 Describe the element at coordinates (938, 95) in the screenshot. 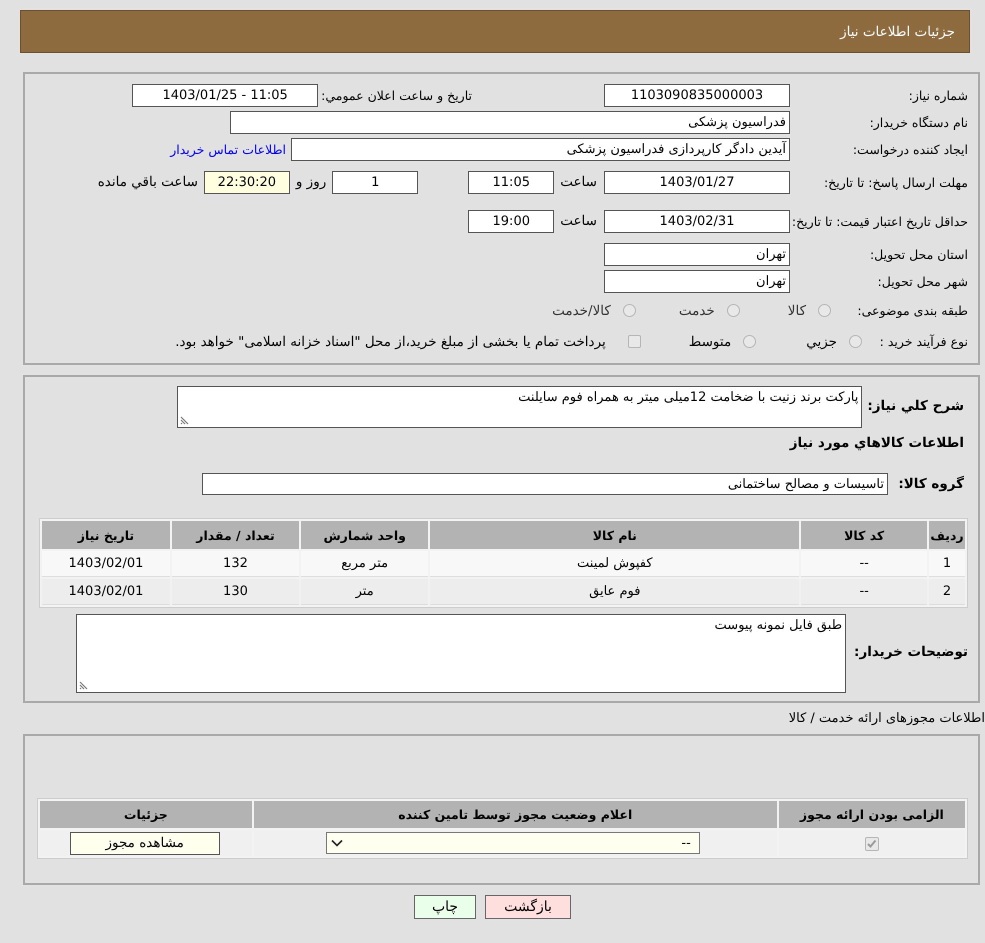

I see `field-label: شماره نیاز:` at that location.